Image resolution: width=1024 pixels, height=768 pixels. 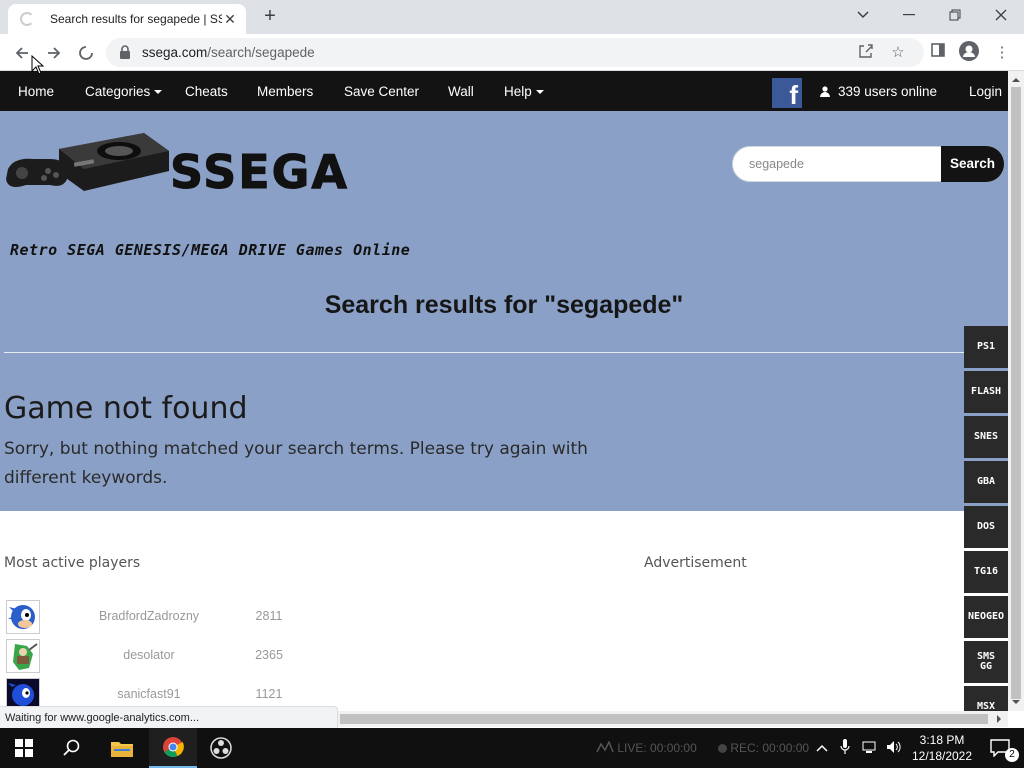 What do you see at coordinates (986, 662) in the screenshot?
I see `system-link-sms-gg: SMS GG` at bounding box center [986, 662].